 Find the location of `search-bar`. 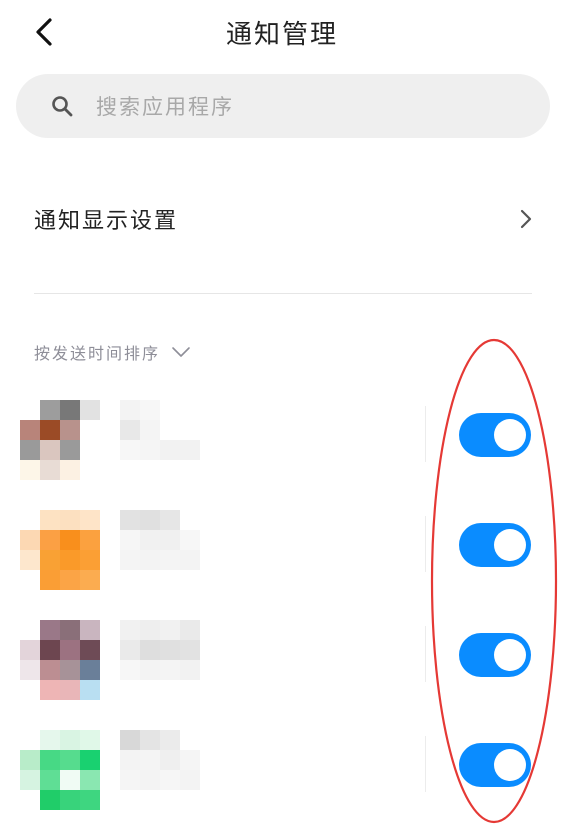

search-bar is located at coordinates (283, 106).